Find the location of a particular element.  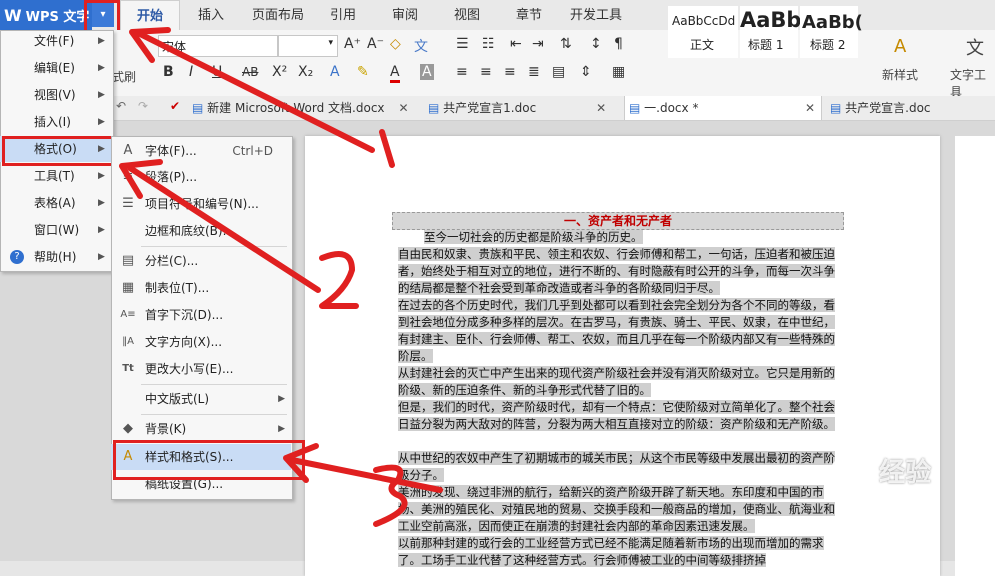

arrow-2-head is located at coordinates (141, 179).